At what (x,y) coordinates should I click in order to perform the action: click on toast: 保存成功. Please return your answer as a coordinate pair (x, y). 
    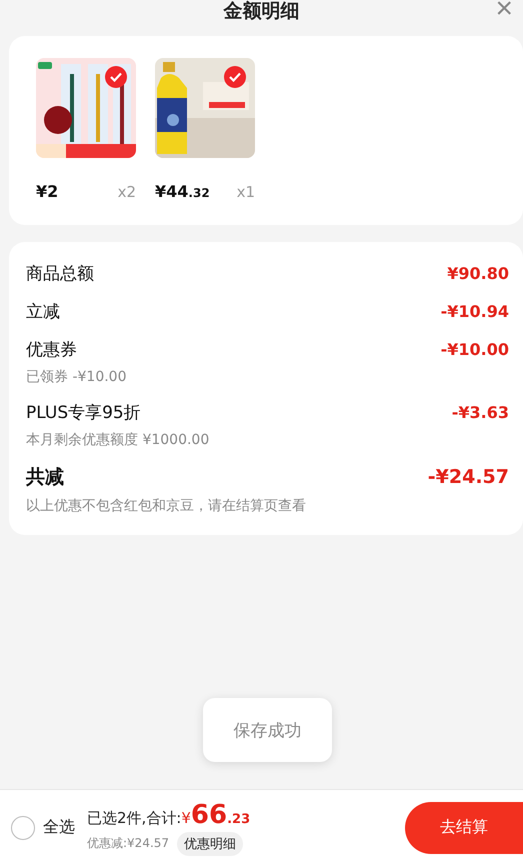
    Looking at the image, I should click on (267, 730).